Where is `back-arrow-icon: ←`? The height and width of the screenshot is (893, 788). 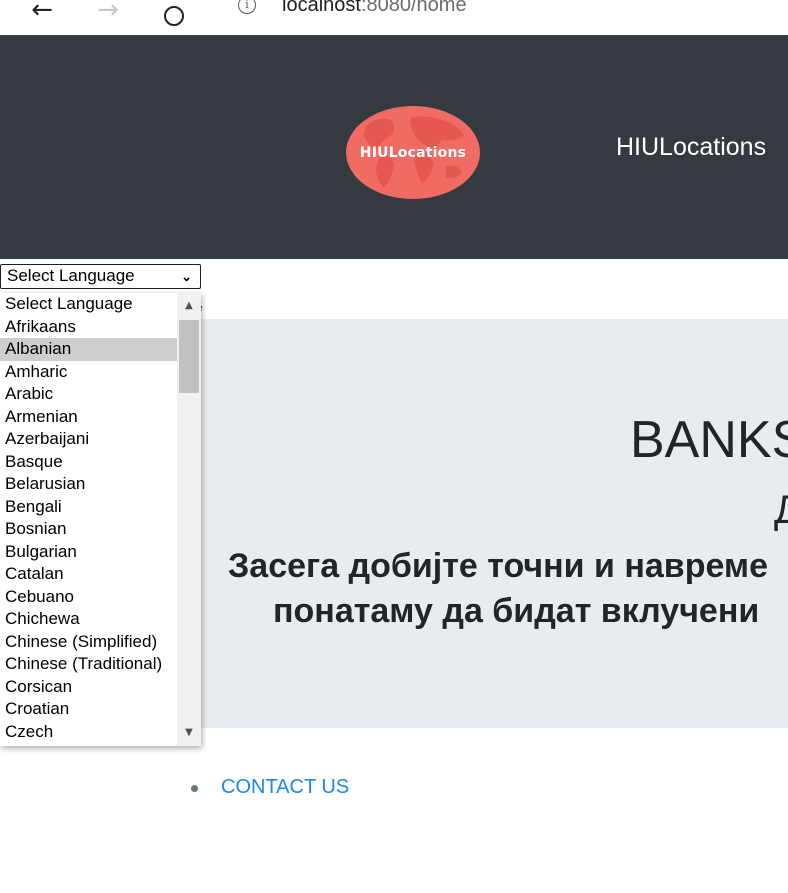 back-arrow-icon: ← is located at coordinates (42, 12).